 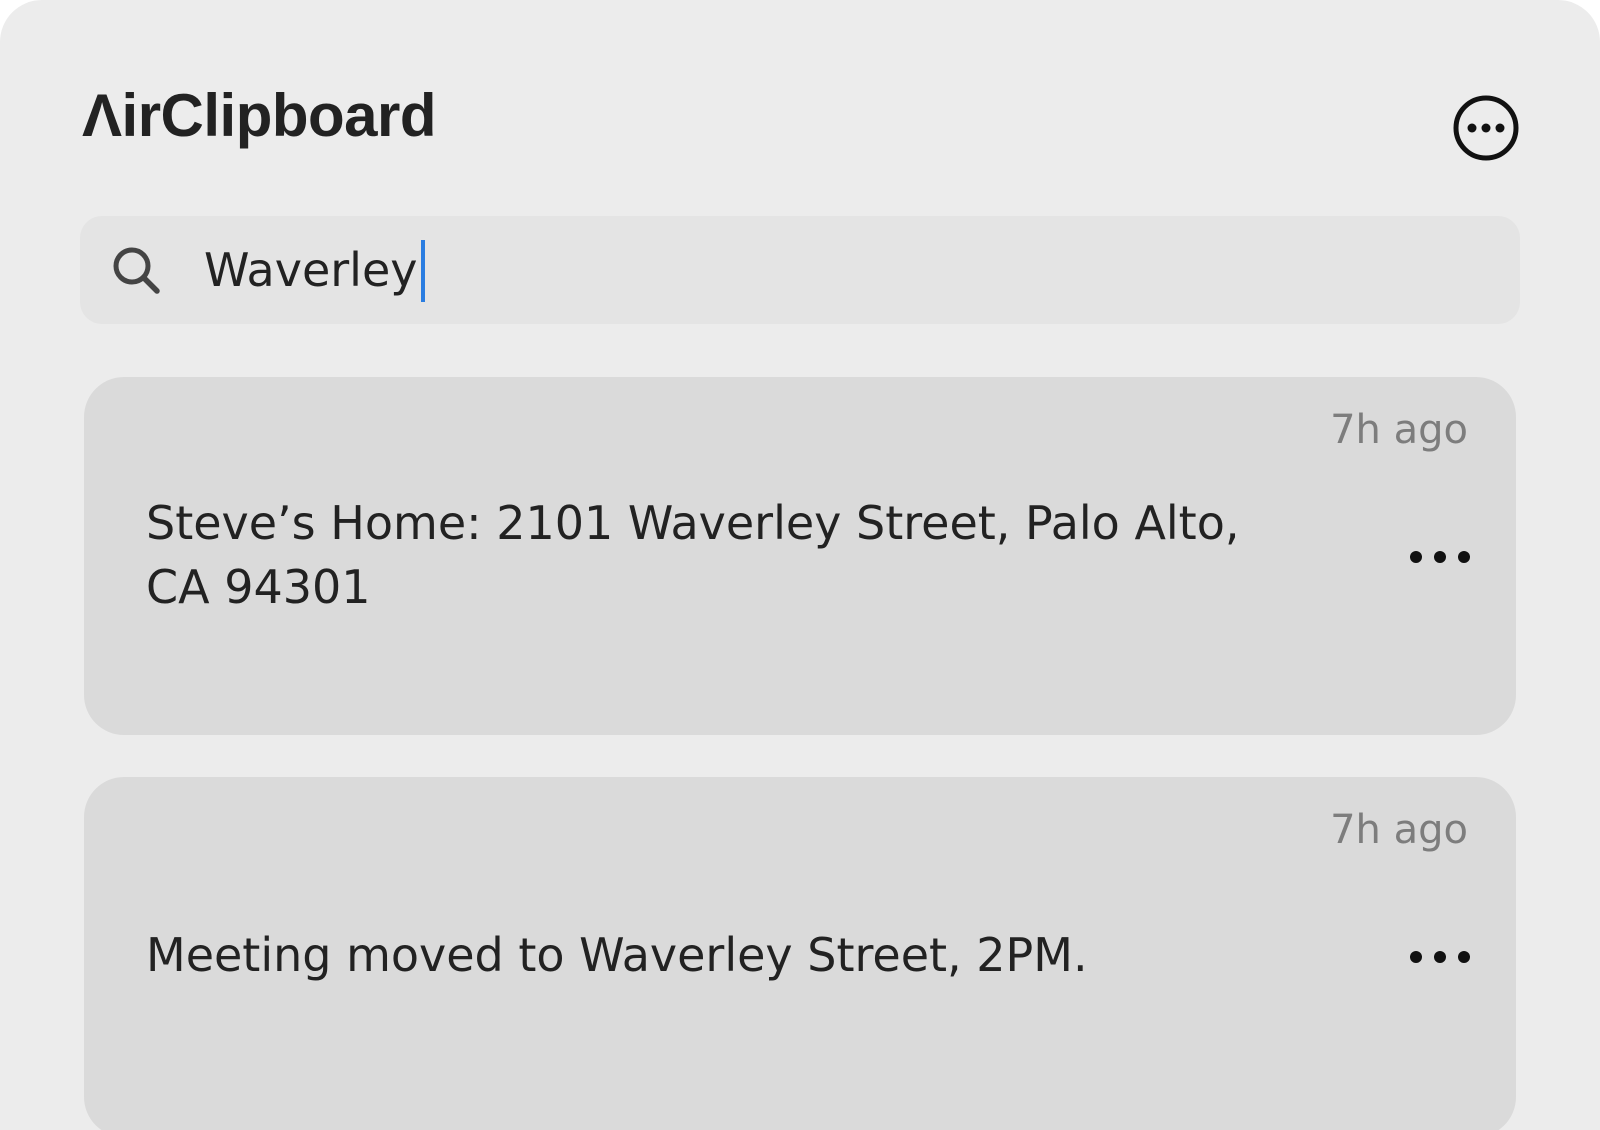 I want to click on text-cursor, so click(x=423, y=271).